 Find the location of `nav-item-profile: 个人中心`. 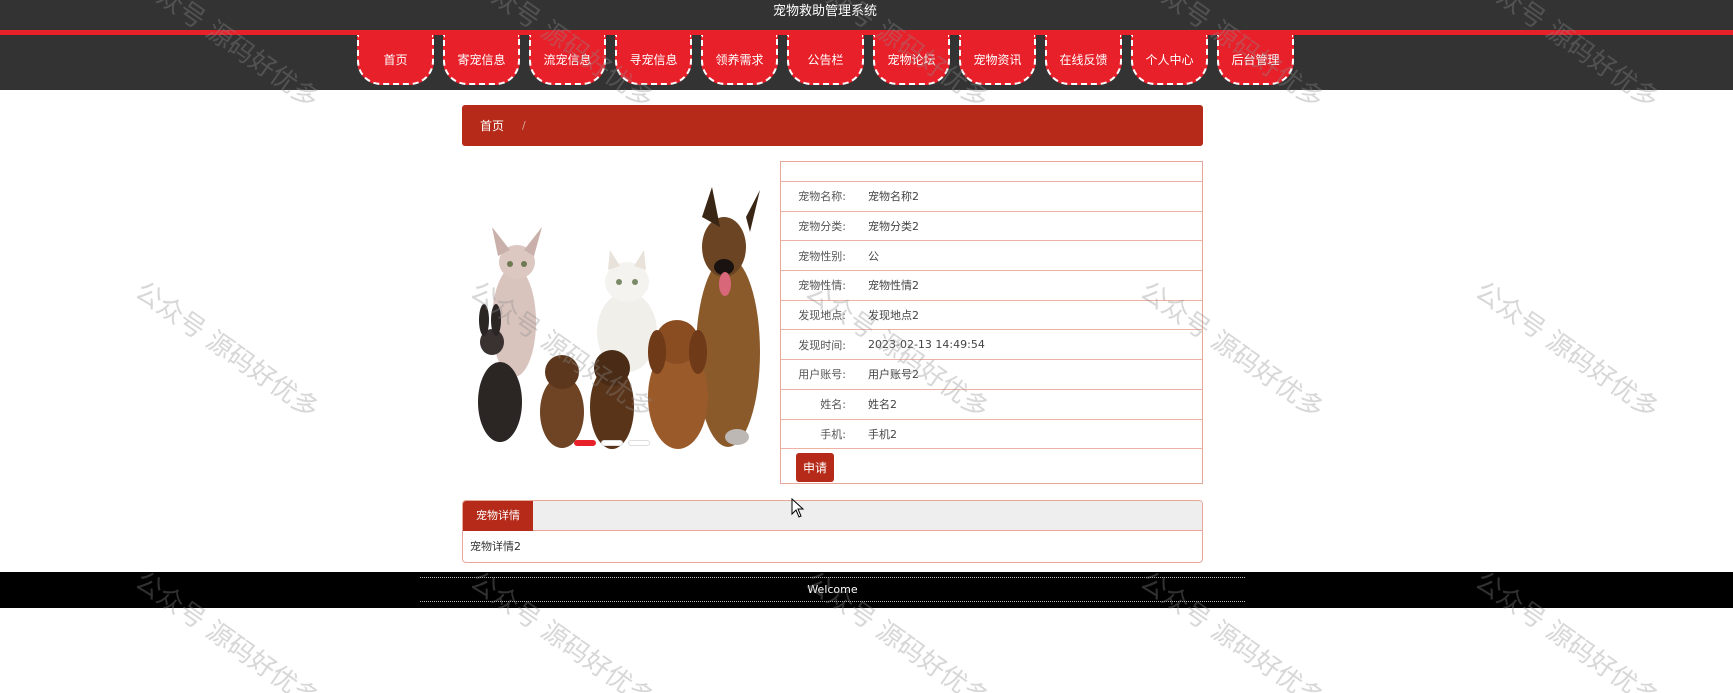

nav-item-profile: 个人中心 is located at coordinates (1169, 60).